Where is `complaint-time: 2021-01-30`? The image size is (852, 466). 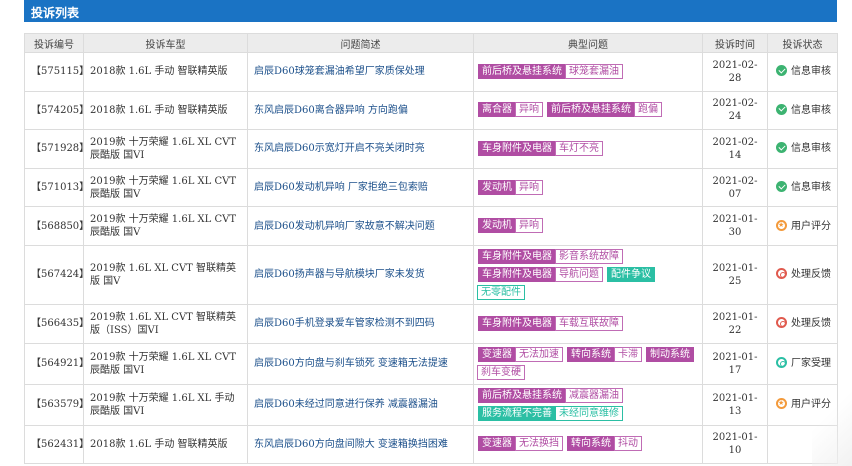
complaint-time: 2021-01-30 is located at coordinates (735, 226).